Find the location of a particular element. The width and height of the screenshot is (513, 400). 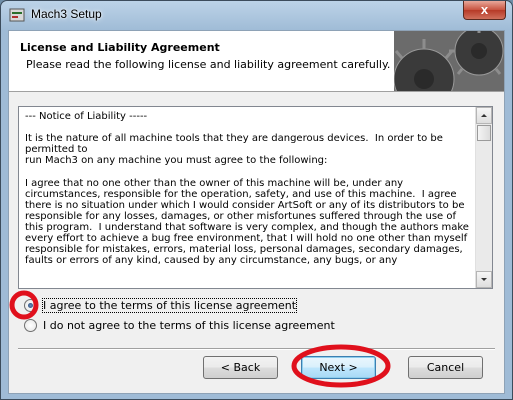

scroll-thumb is located at coordinates (484, 133).